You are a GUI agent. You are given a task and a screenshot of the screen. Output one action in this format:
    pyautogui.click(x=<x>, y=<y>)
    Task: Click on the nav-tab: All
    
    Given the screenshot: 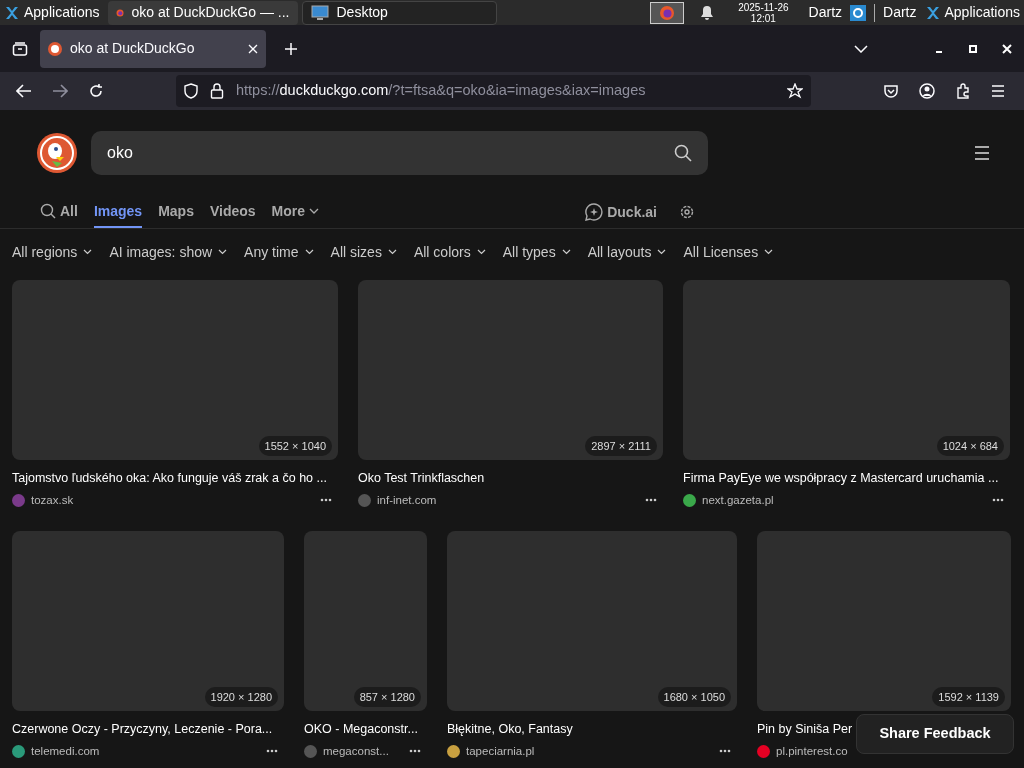 What is the action you would take?
    pyautogui.click(x=59, y=212)
    